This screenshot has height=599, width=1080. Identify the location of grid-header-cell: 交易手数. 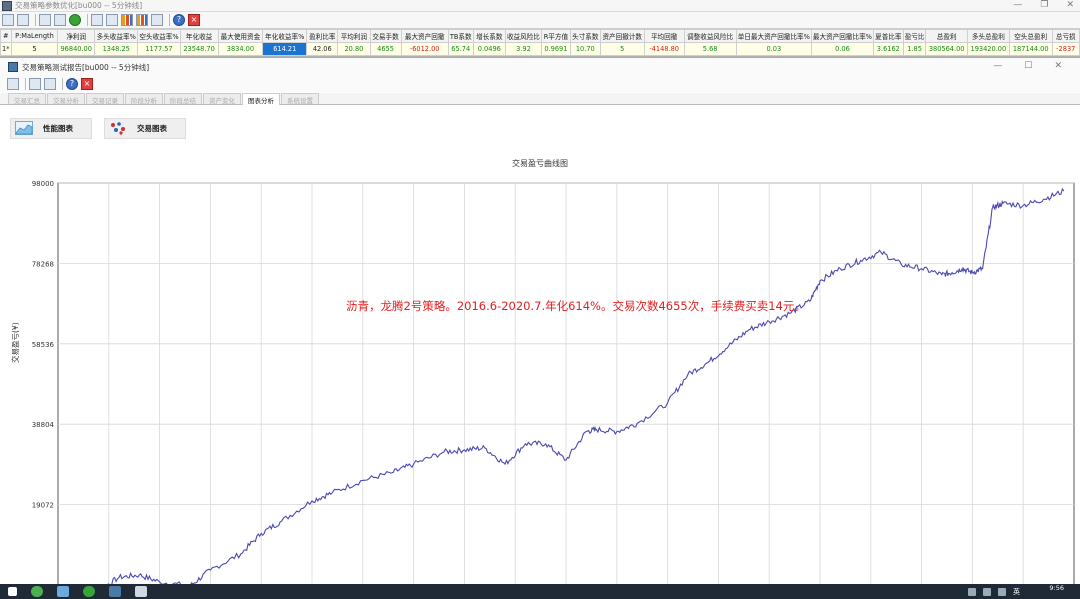
(385, 36).